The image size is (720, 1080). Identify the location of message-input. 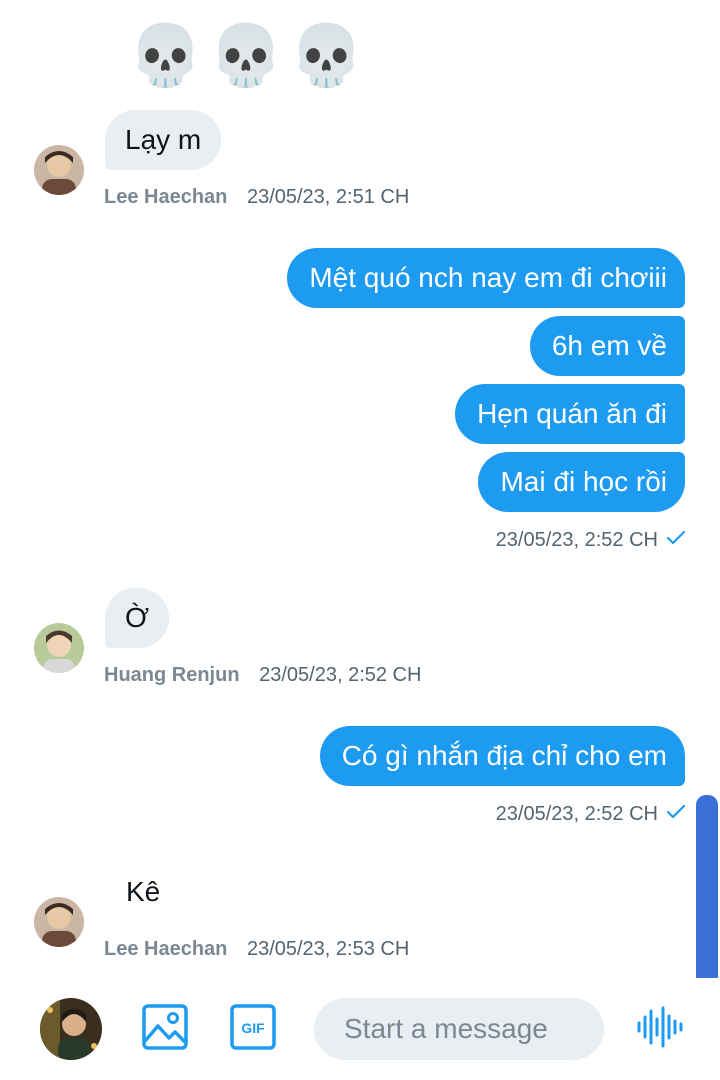
(459, 1029).